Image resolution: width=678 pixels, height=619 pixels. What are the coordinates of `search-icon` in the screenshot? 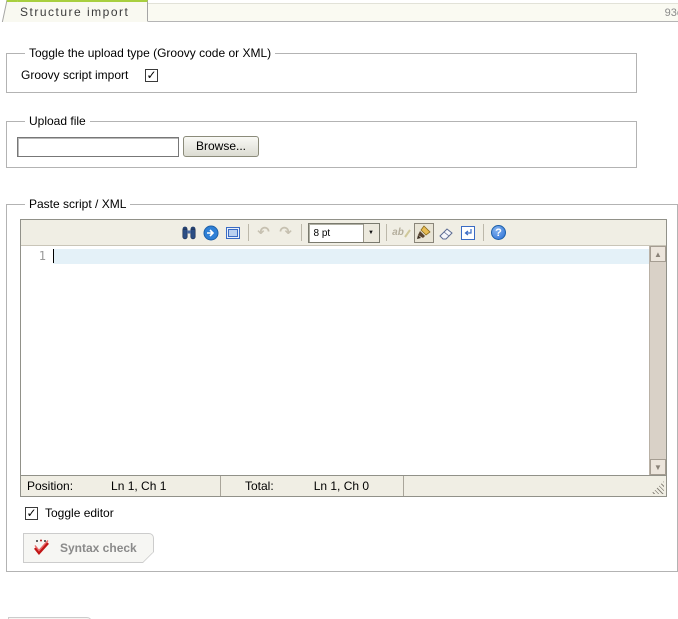 It's located at (189, 233).